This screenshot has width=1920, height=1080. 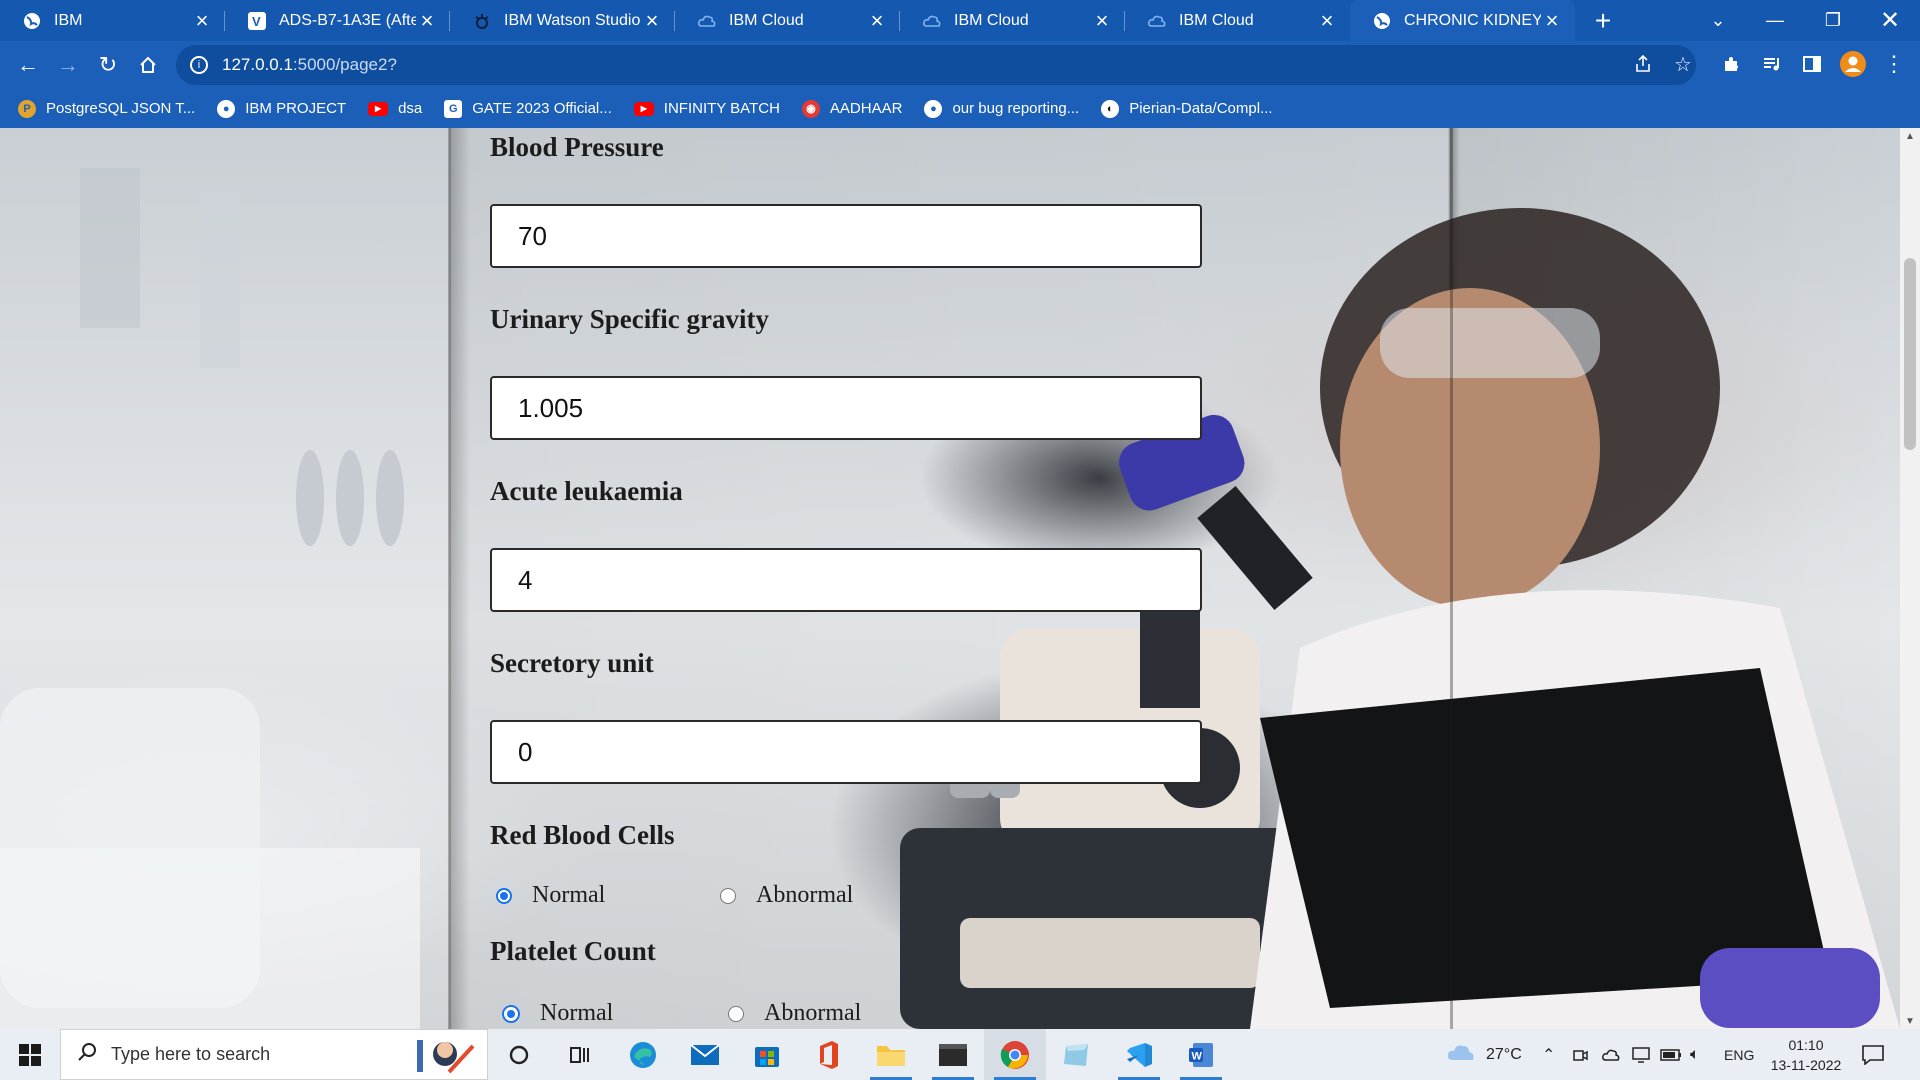 What do you see at coordinates (1157, 21) in the screenshot?
I see `cloud-icon` at bounding box center [1157, 21].